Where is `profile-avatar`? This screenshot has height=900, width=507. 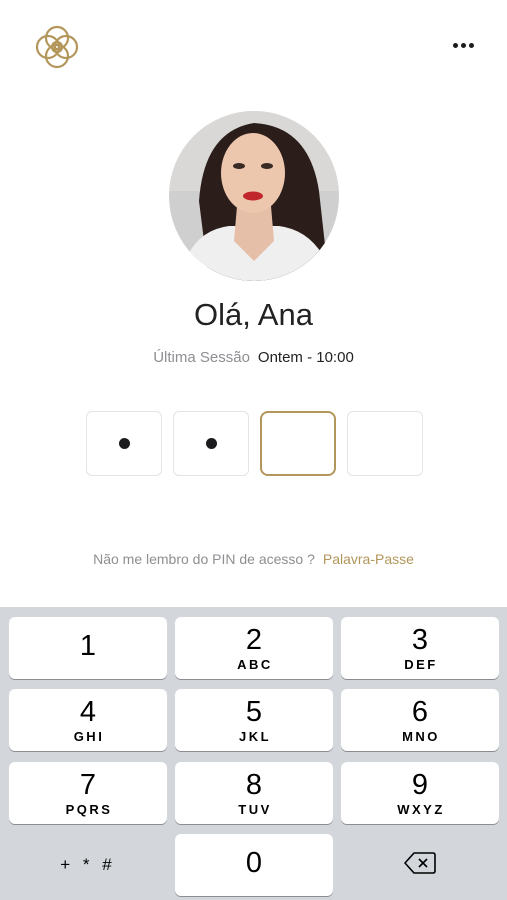
profile-avatar is located at coordinates (254, 196).